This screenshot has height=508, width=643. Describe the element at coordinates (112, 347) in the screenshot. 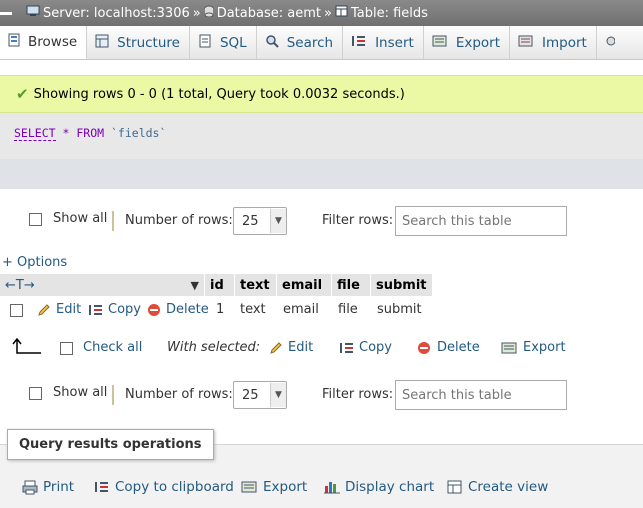

I see `check-all-label: Check all` at that location.